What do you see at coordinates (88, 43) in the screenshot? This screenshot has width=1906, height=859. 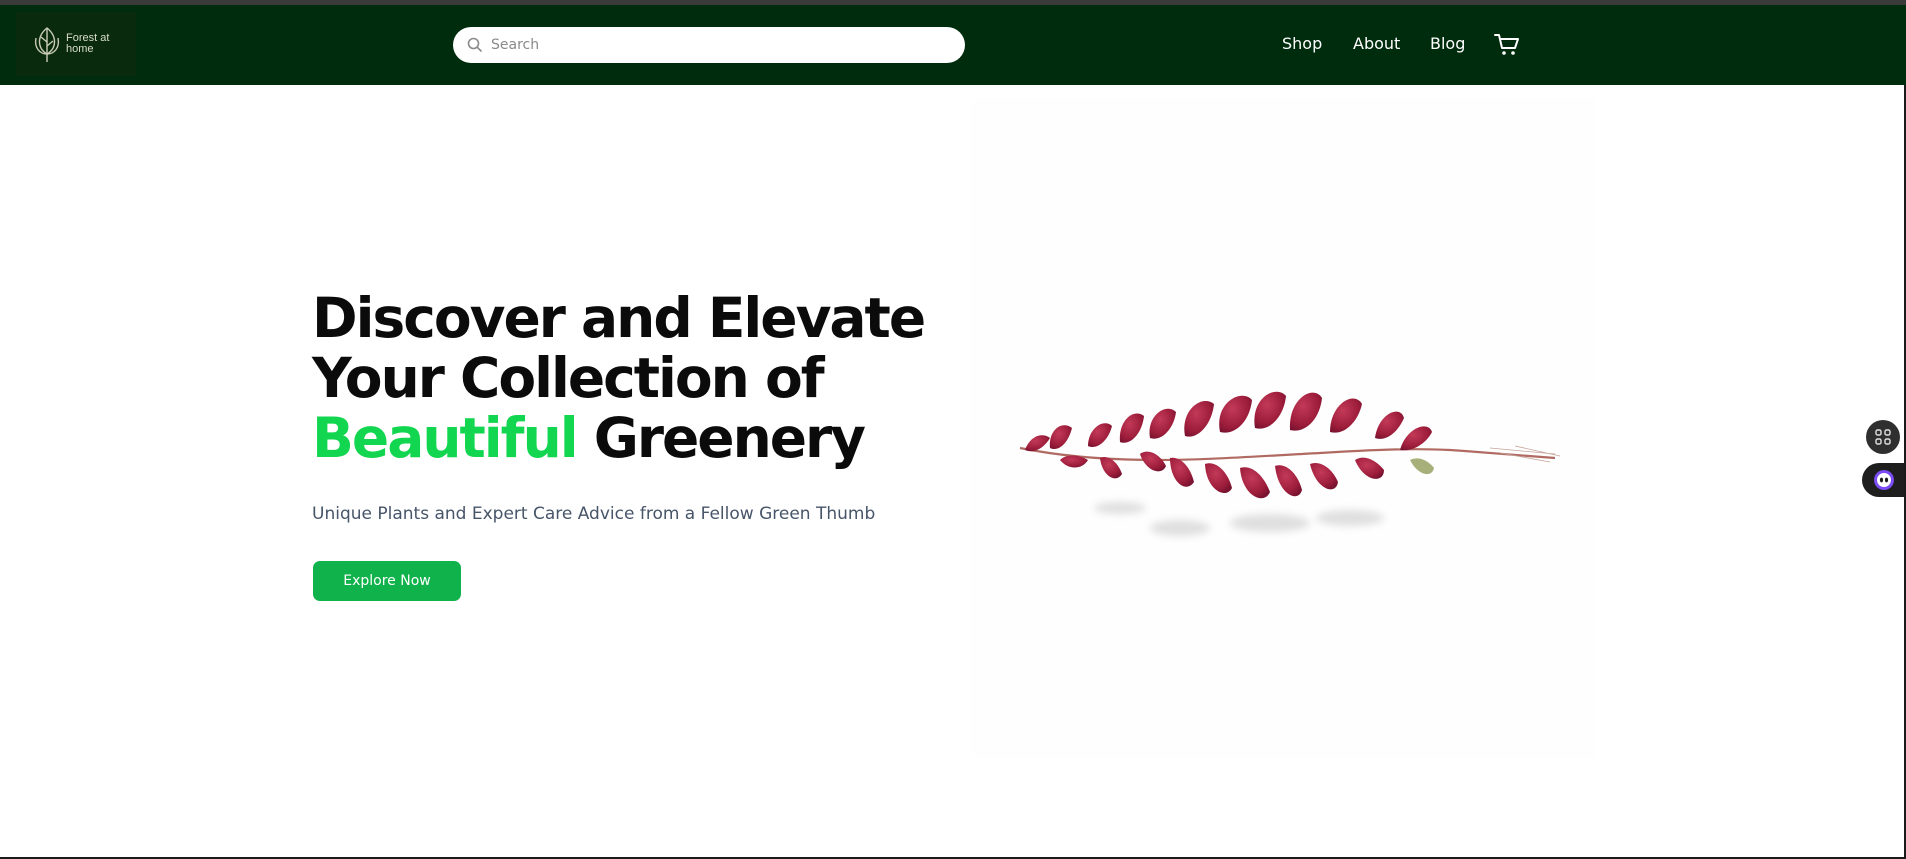 I see `logo-text: Forest at home` at bounding box center [88, 43].